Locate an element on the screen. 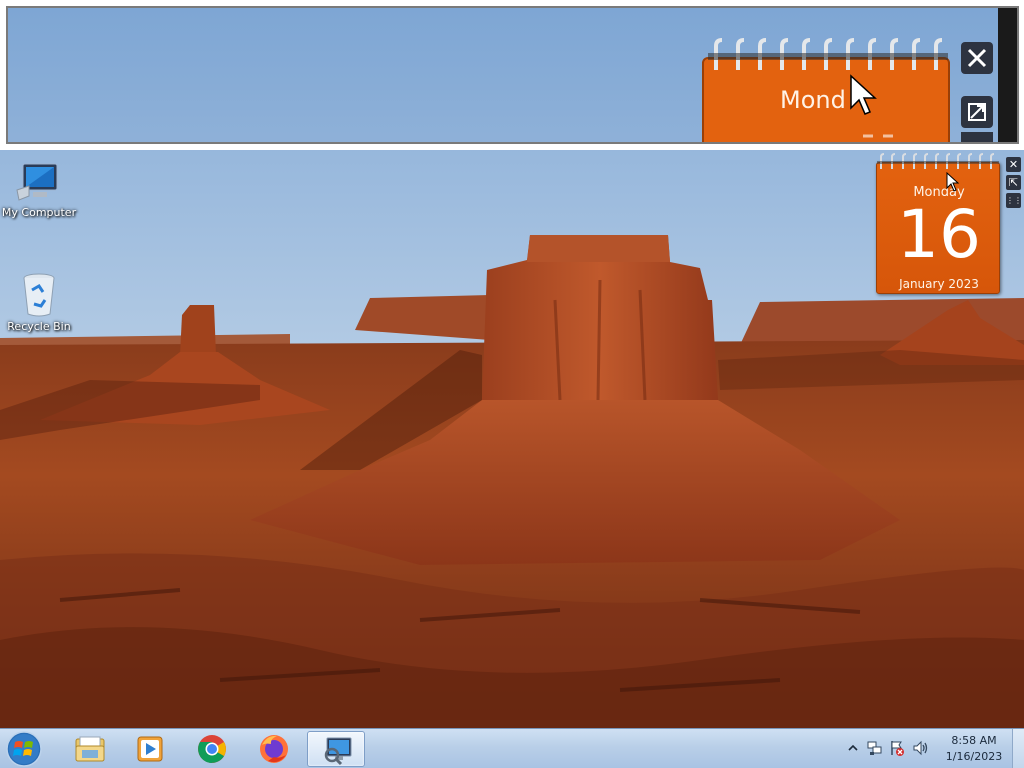  show-desktop-button is located at coordinates (1018, 748).